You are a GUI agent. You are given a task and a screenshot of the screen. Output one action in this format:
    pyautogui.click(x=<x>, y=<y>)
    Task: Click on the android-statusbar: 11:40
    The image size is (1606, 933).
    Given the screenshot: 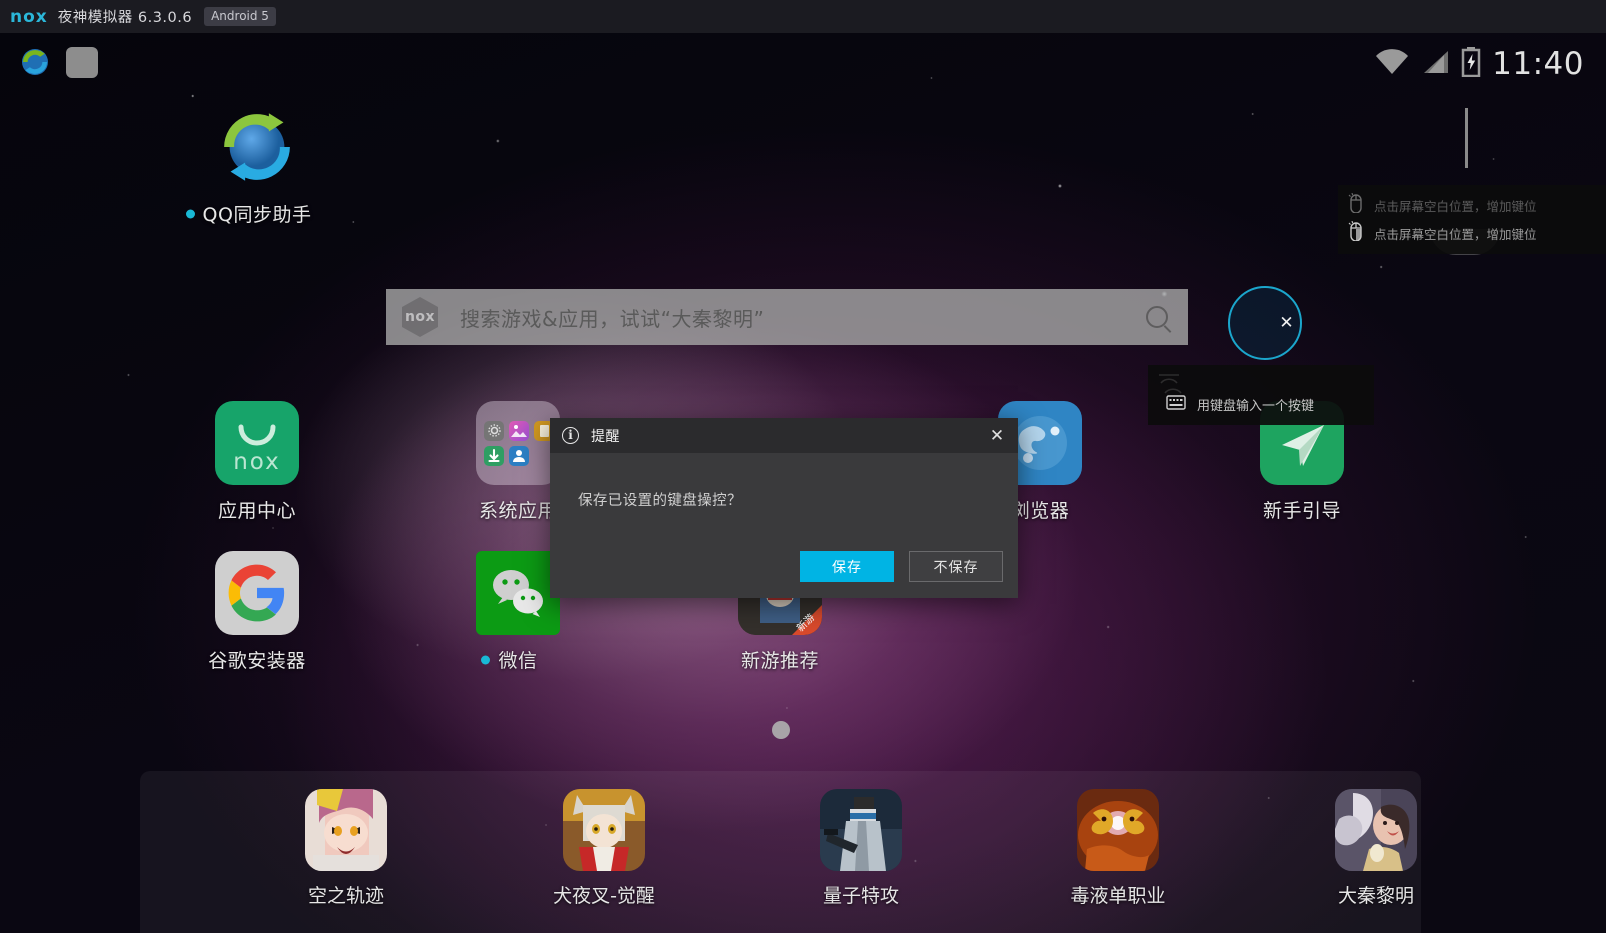 What is the action you would take?
    pyautogui.click(x=1490, y=64)
    